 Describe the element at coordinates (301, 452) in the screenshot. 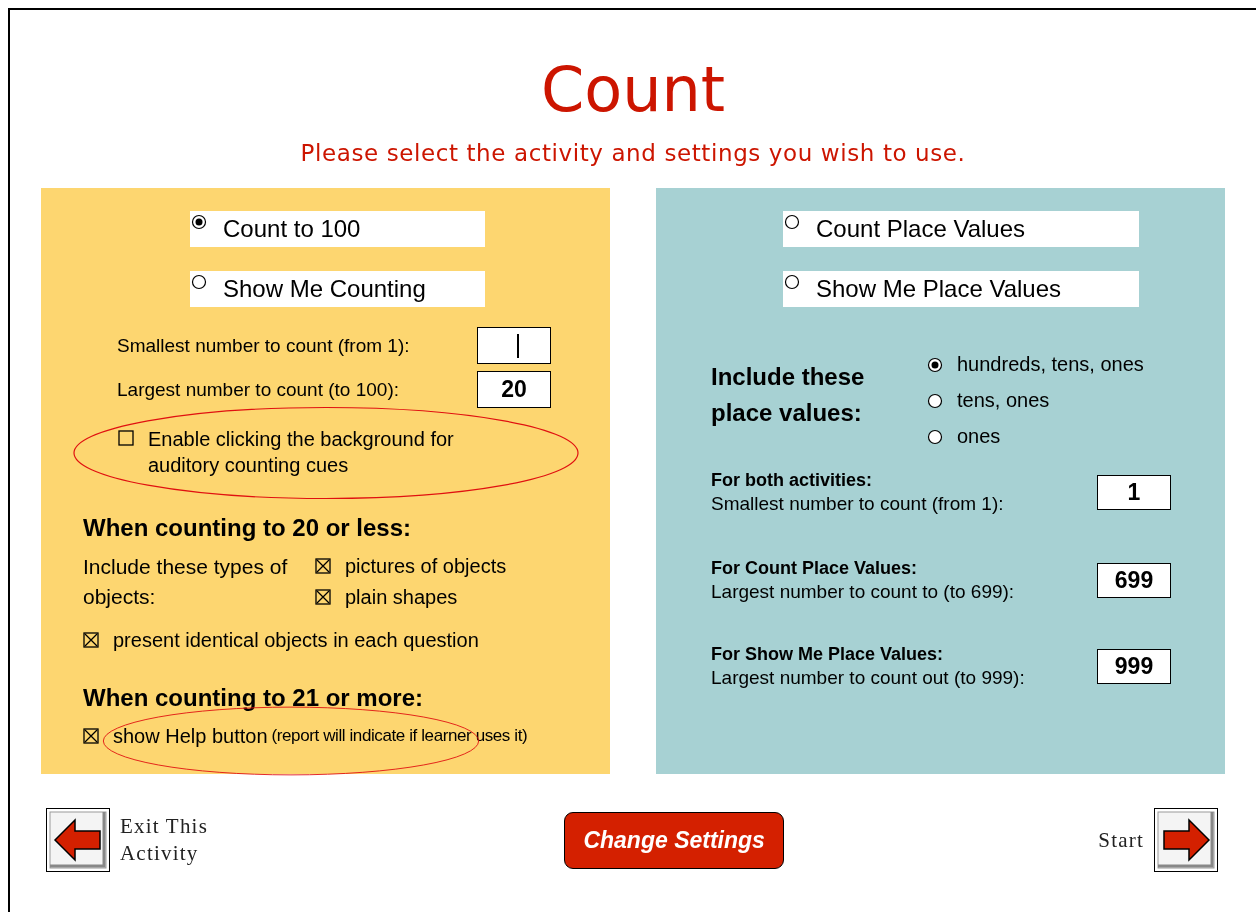

I see `option-label: Enable clicking the background for auditory counting cues` at that location.